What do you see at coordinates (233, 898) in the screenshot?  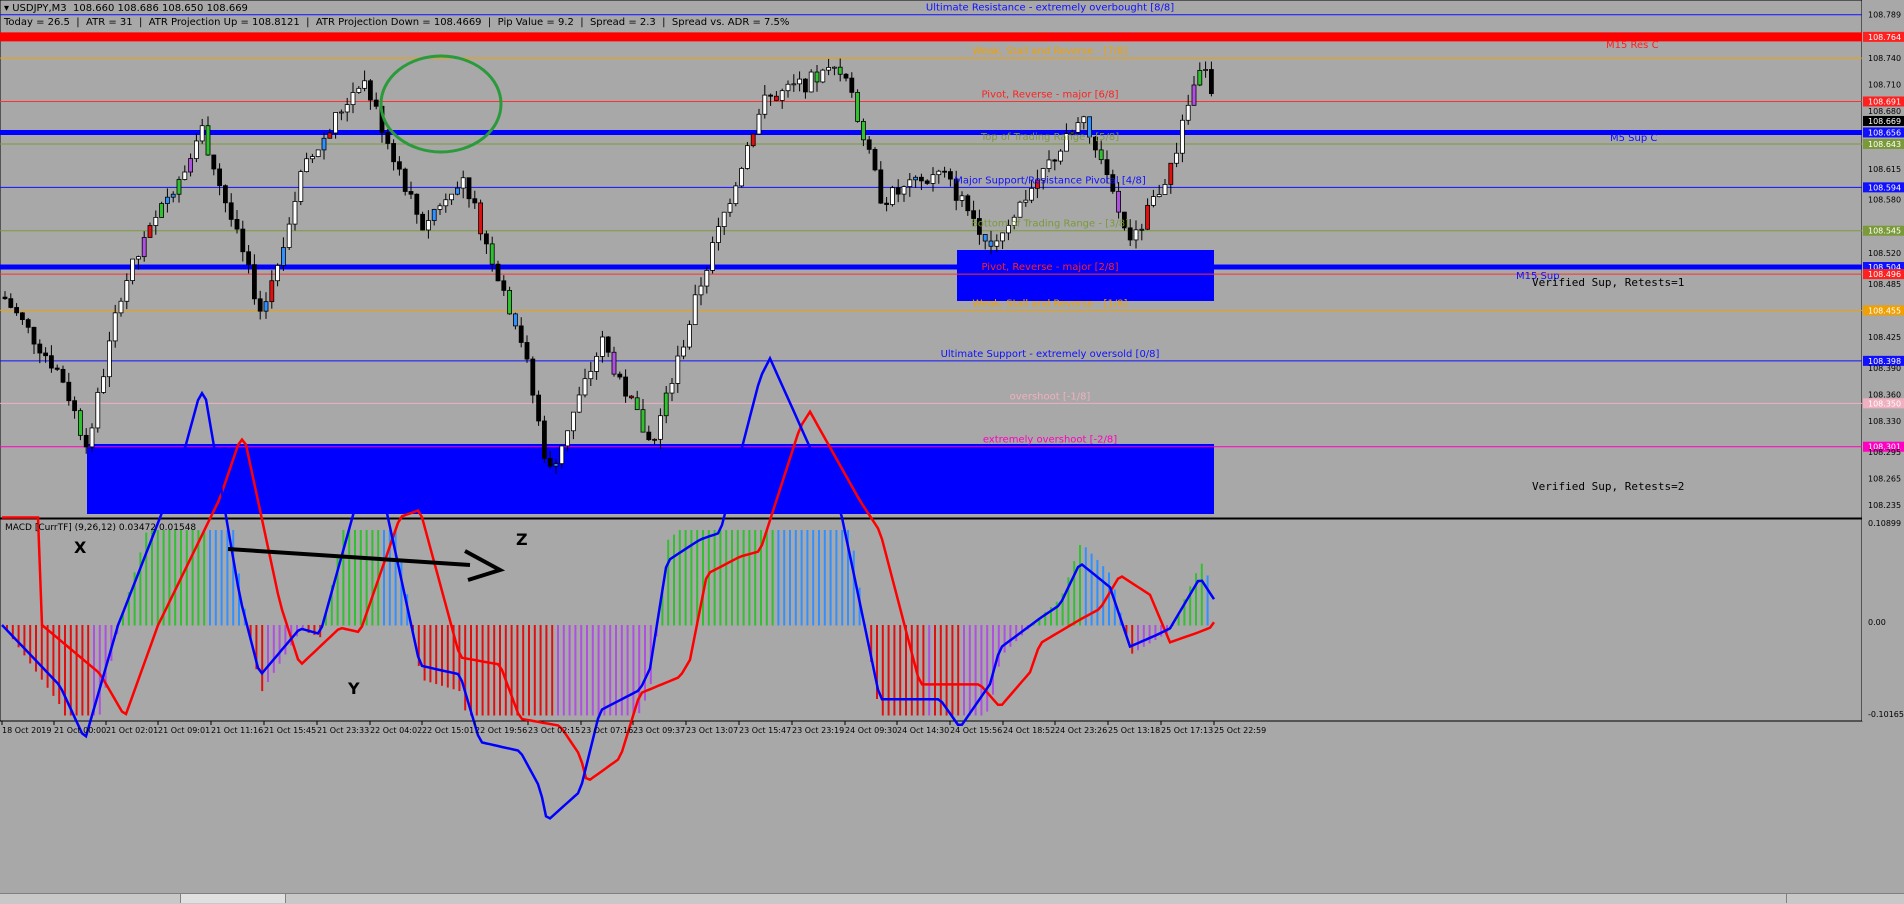 I see `chart-tab-active` at bounding box center [233, 898].